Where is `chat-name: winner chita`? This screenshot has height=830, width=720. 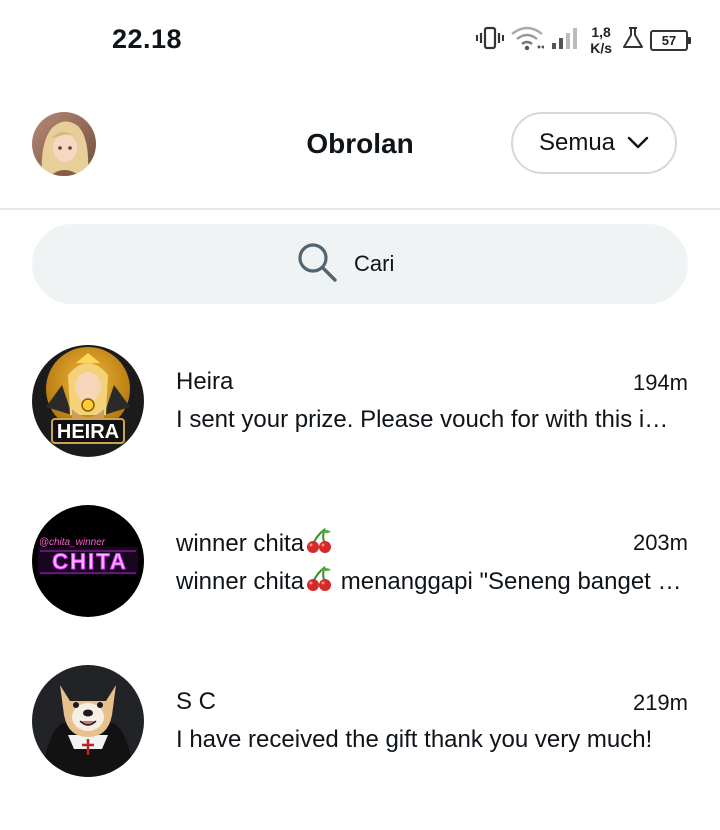 chat-name: winner chita is located at coordinates (255, 544).